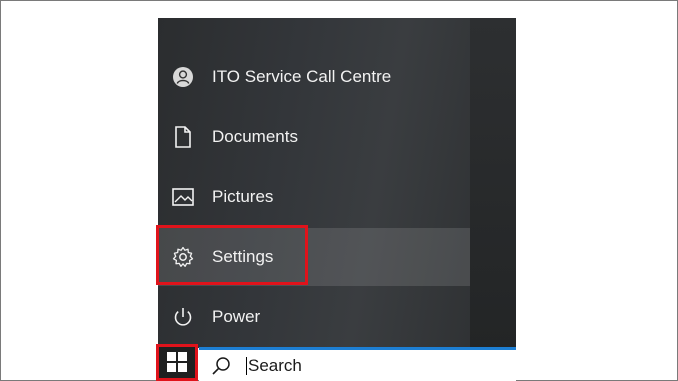 The height and width of the screenshot is (381, 678). I want to click on start-menu-item-settings: Settings, so click(314, 257).